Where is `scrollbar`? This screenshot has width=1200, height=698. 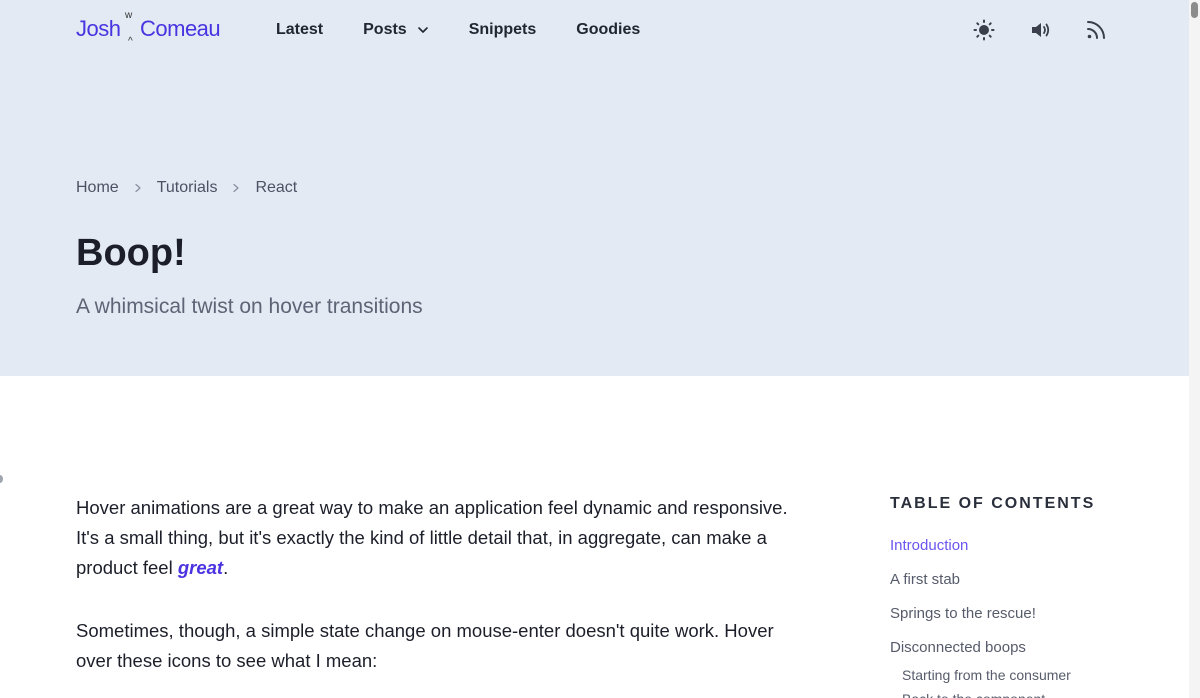 scrollbar is located at coordinates (1194, 349).